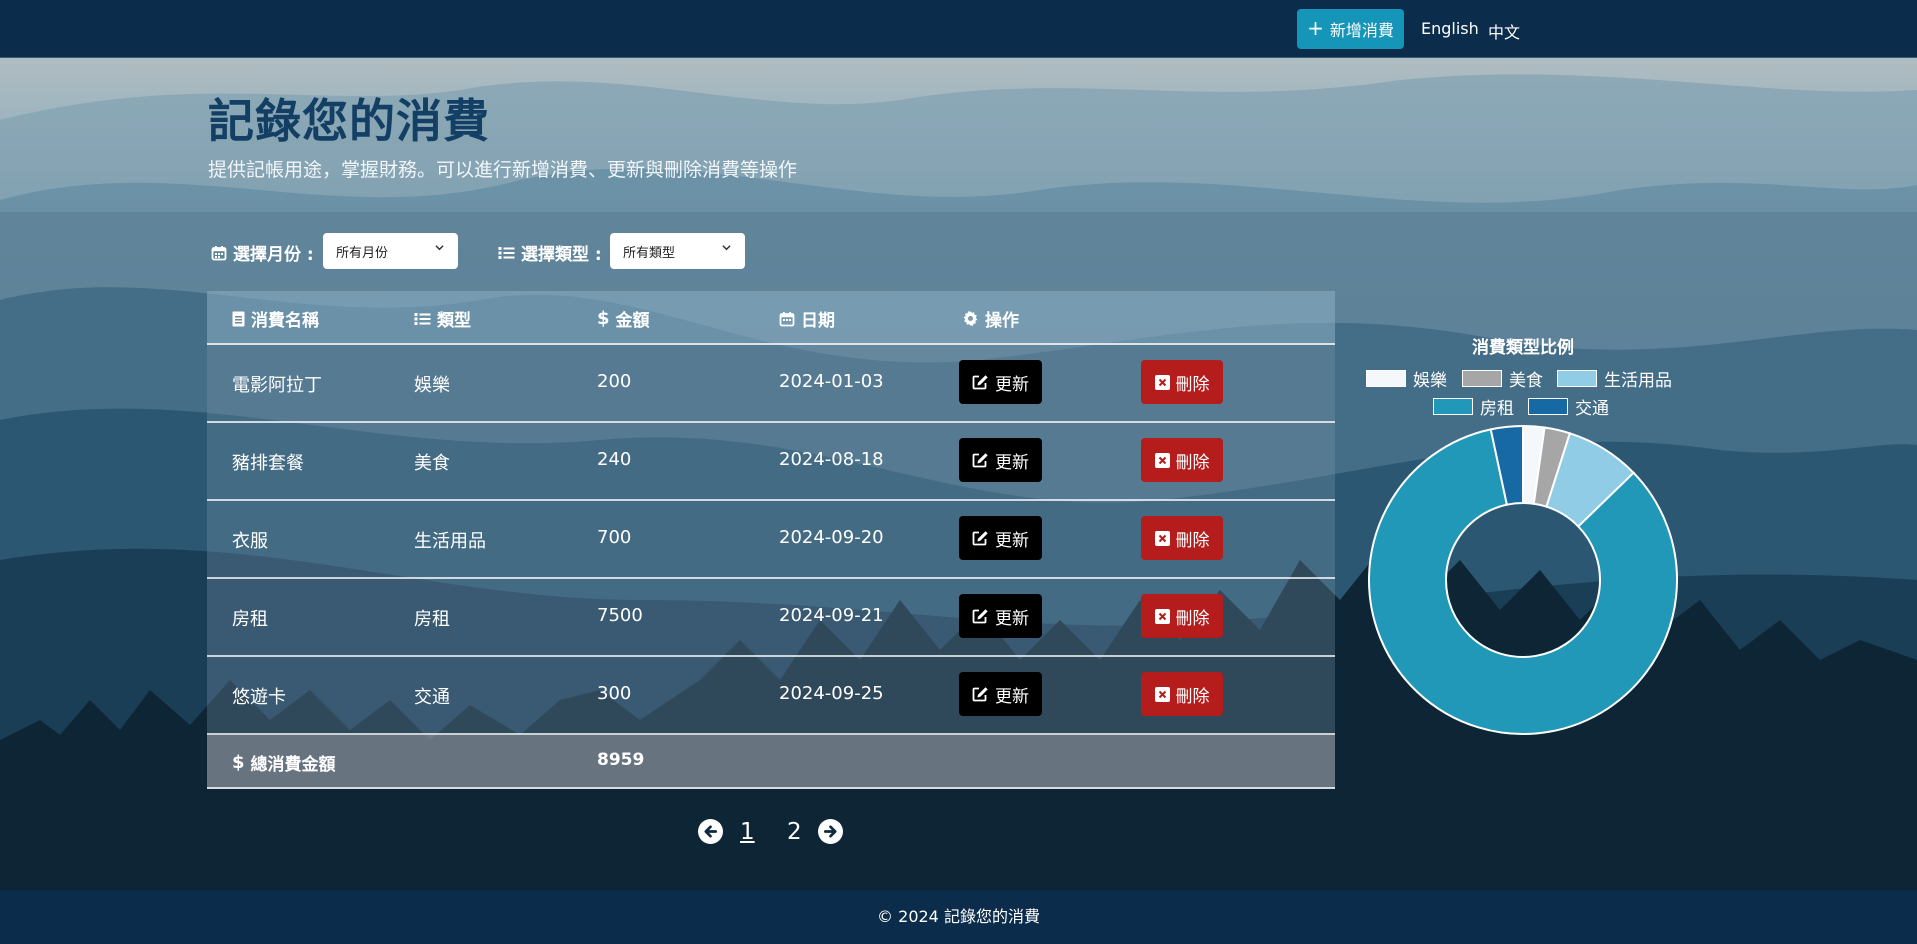  What do you see at coordinates (771, 618) in the screenshot?
I see `table-row: 房租 房租 7500 2024-09-21 更新 刪除` at bounding box center [771, 618].